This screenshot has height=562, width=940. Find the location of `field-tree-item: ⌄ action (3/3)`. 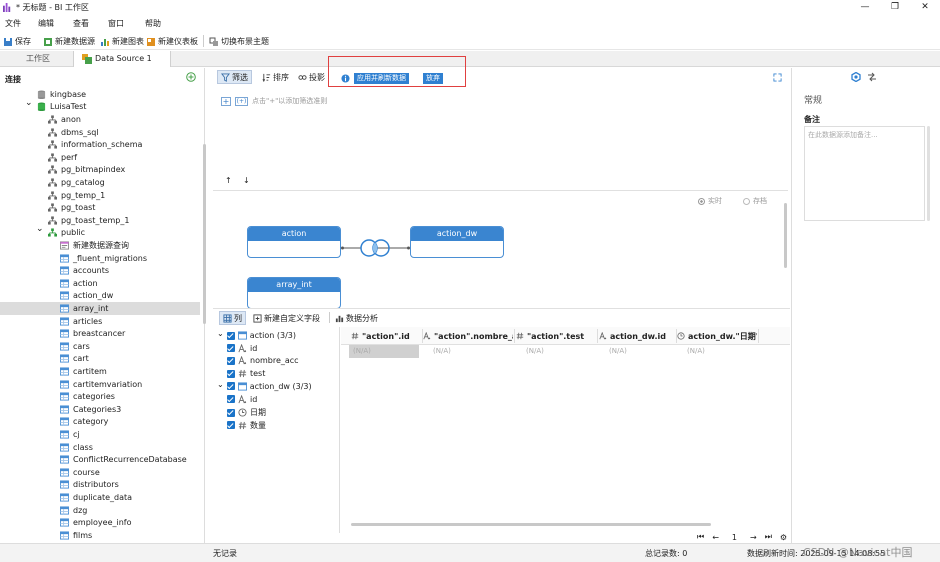

field-tree-item: ⌄ action (3/3) is located at coordinates (256, 334).